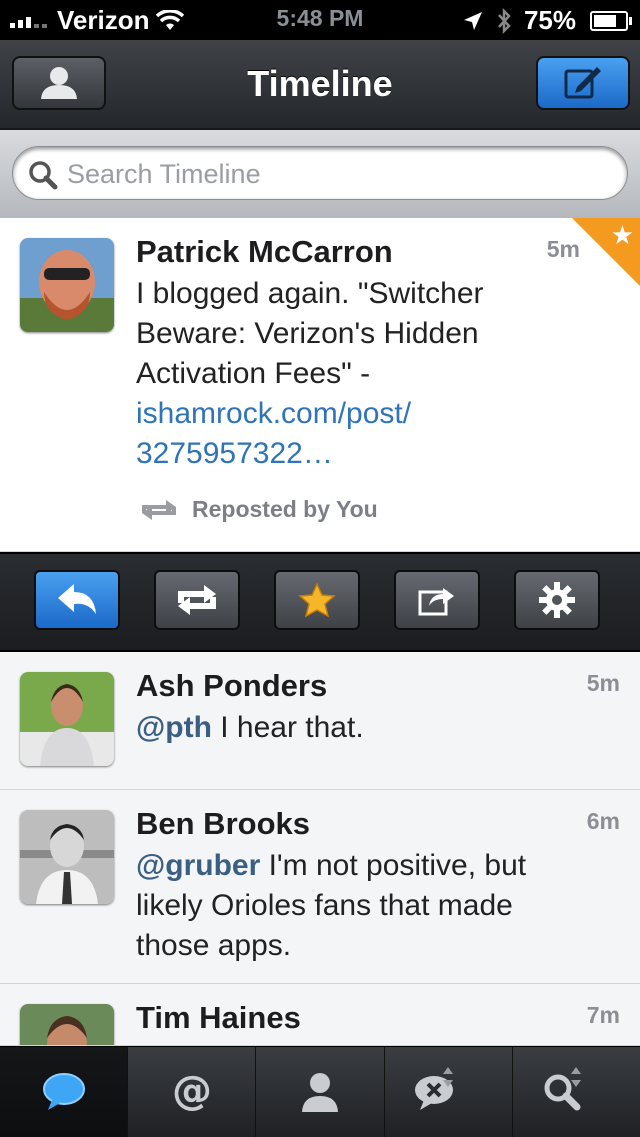 Image resolution: width=640 pixels, height=1137 pixels. I want to click on repost-indicator: Reposted by You, so click(257, 509).